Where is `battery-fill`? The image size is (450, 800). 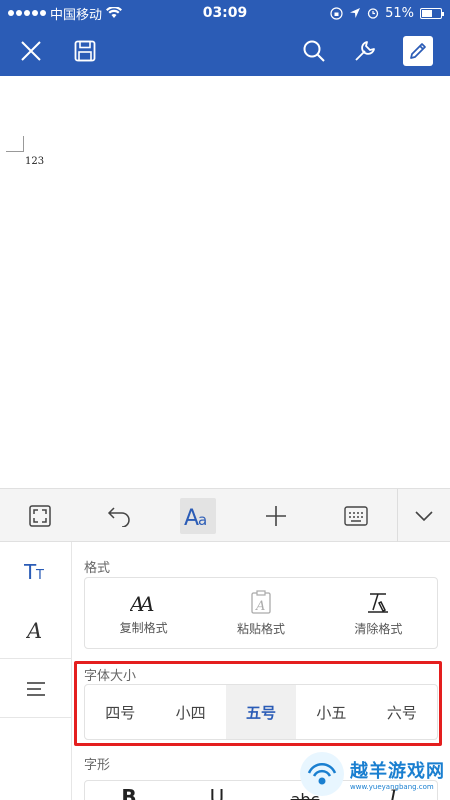
battery-fill is located at coordinates (427, 13).